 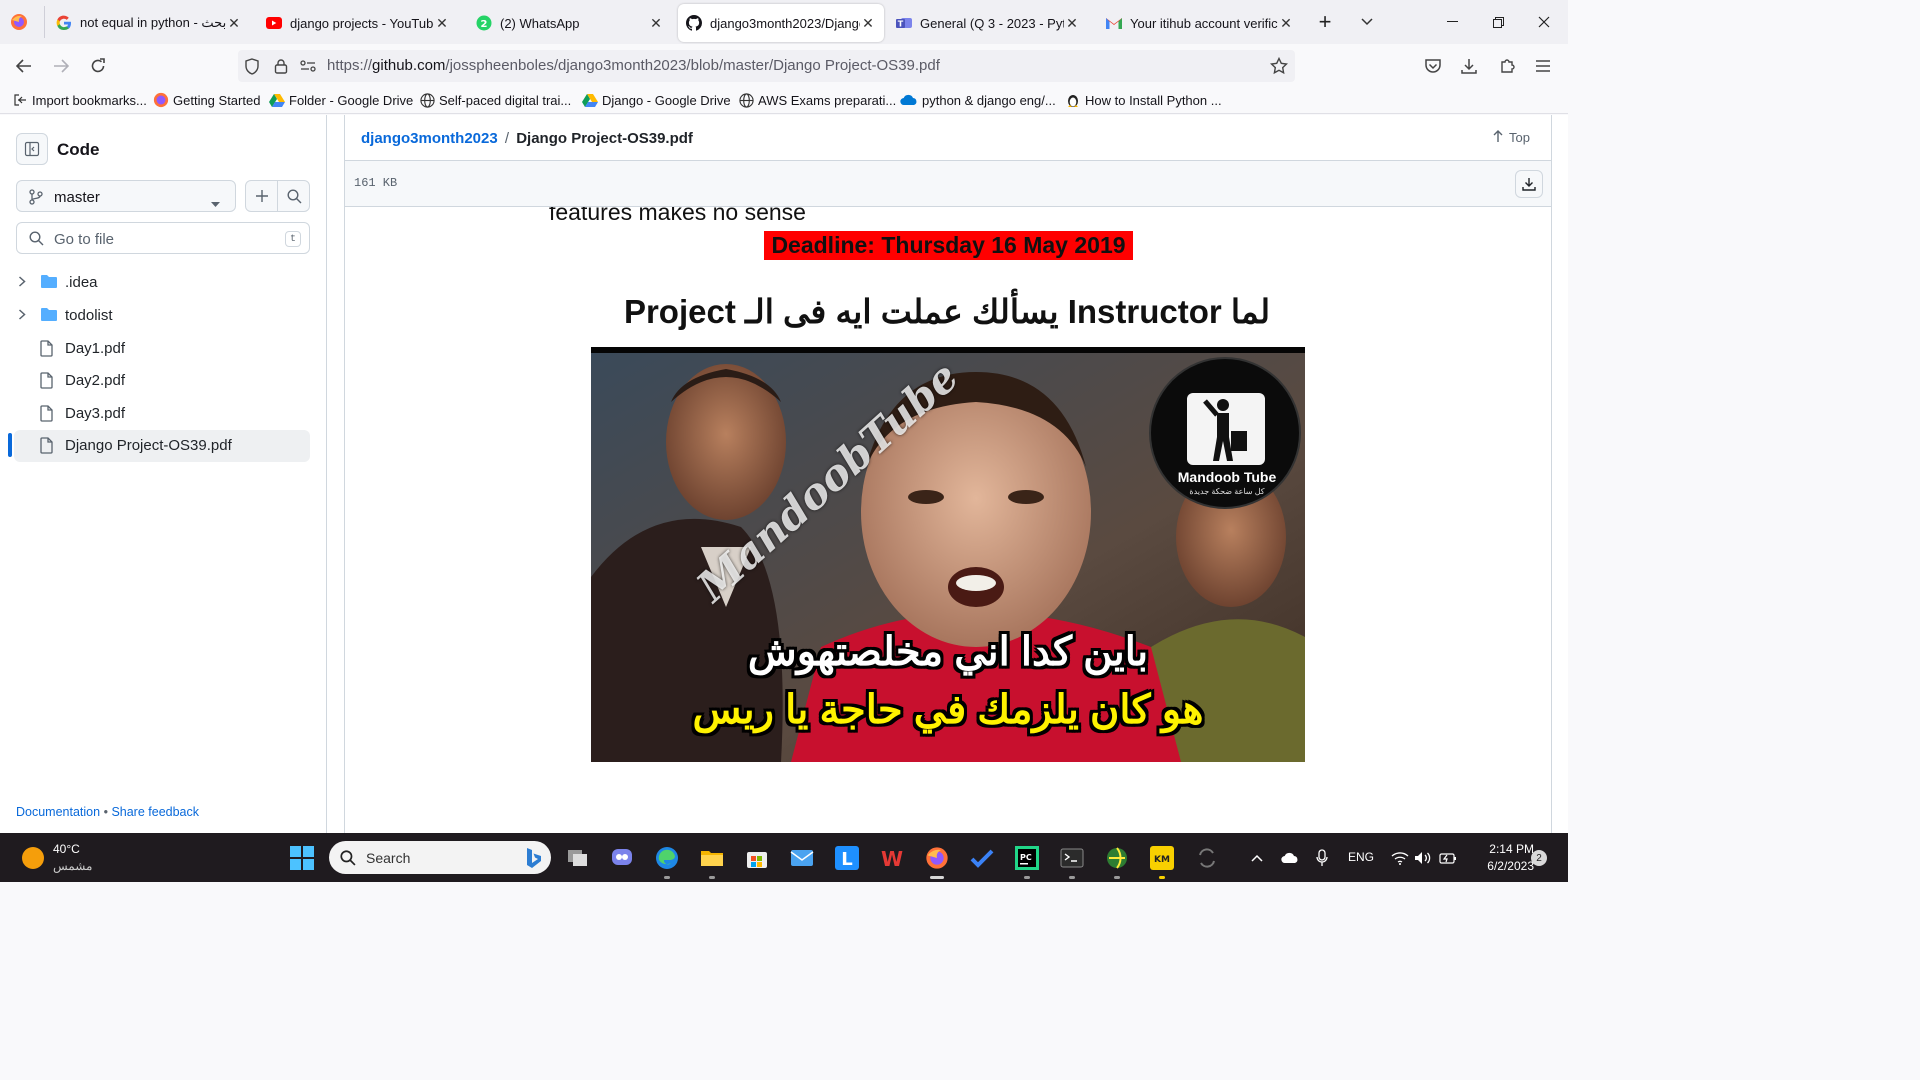 I want to click on minimize-icon, so click(x=1452, y=22).